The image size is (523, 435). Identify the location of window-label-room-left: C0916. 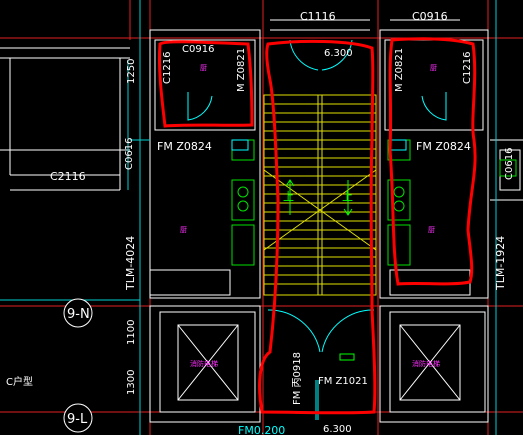
(198, 49).